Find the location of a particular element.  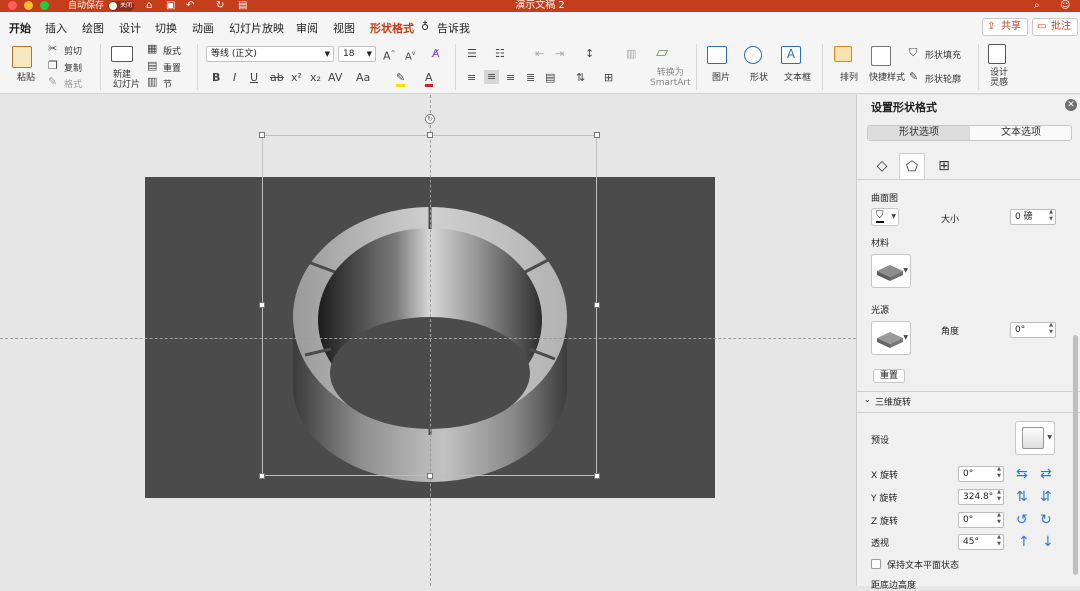

lighting-button: ▼ is located at coordinates (891, 338).